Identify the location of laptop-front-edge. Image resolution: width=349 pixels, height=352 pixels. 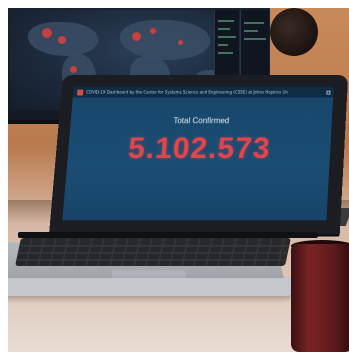
(150, 287).